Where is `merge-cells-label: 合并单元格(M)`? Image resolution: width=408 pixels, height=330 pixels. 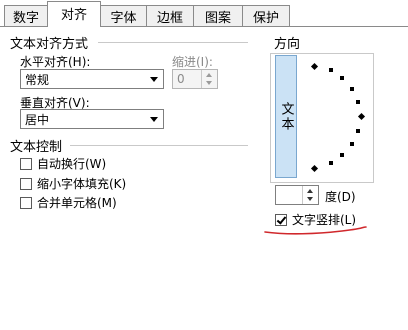
merge-cells-label: 合并单元格(M) is located at coordinates (77, 203).